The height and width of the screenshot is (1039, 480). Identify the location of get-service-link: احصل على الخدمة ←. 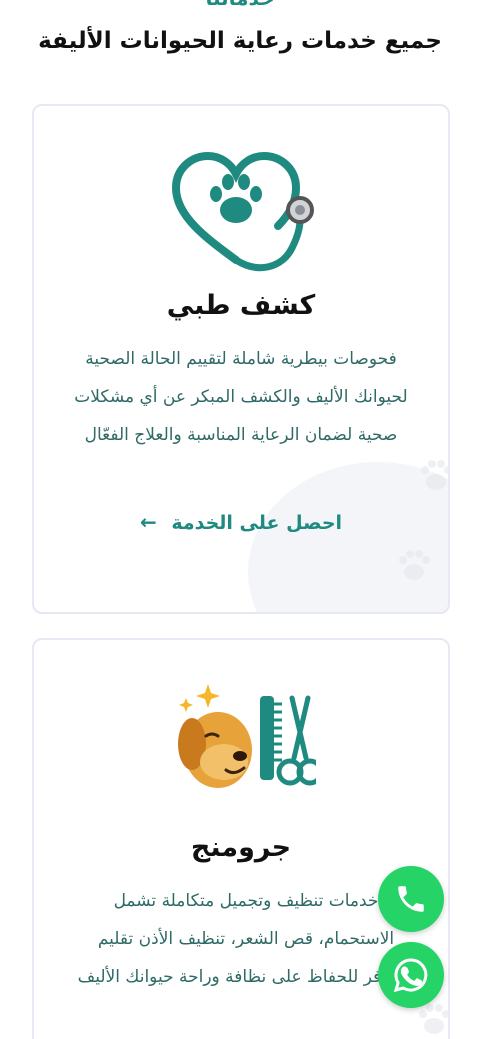
(241, 522).